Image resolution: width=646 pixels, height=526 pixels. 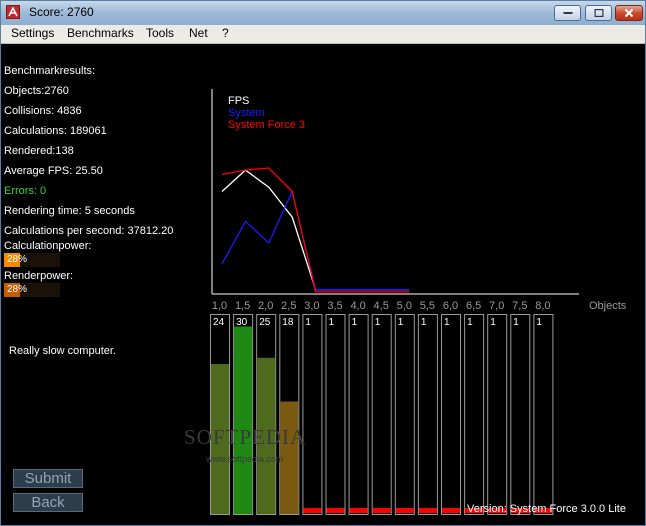 I want to click on bar-value-label: 30, so click(x=242, y=322).